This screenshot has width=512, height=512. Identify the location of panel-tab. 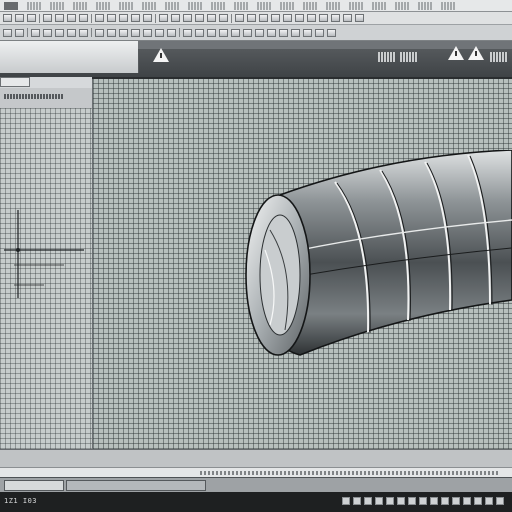
(15, 82).